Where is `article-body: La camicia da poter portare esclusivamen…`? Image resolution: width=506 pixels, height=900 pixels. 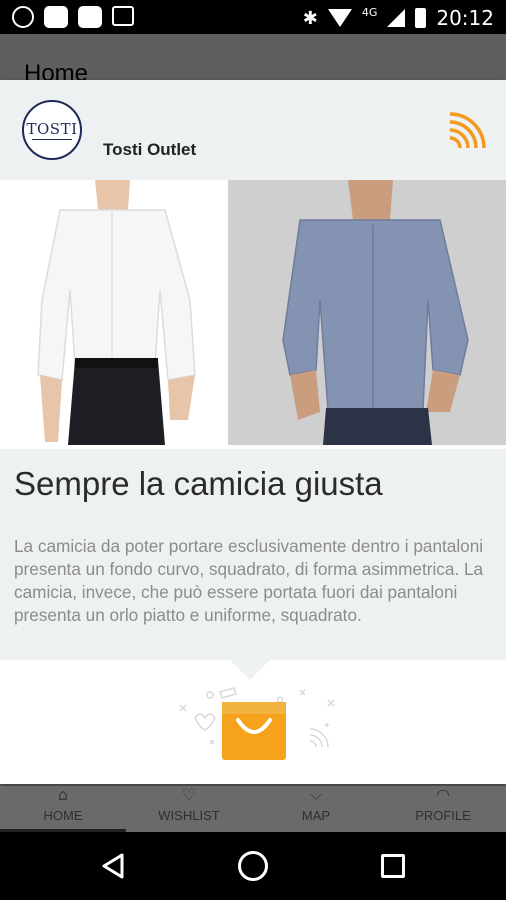
article-body: La camicia da poter portare esclusivamen… is located at coordinates (249, 580).